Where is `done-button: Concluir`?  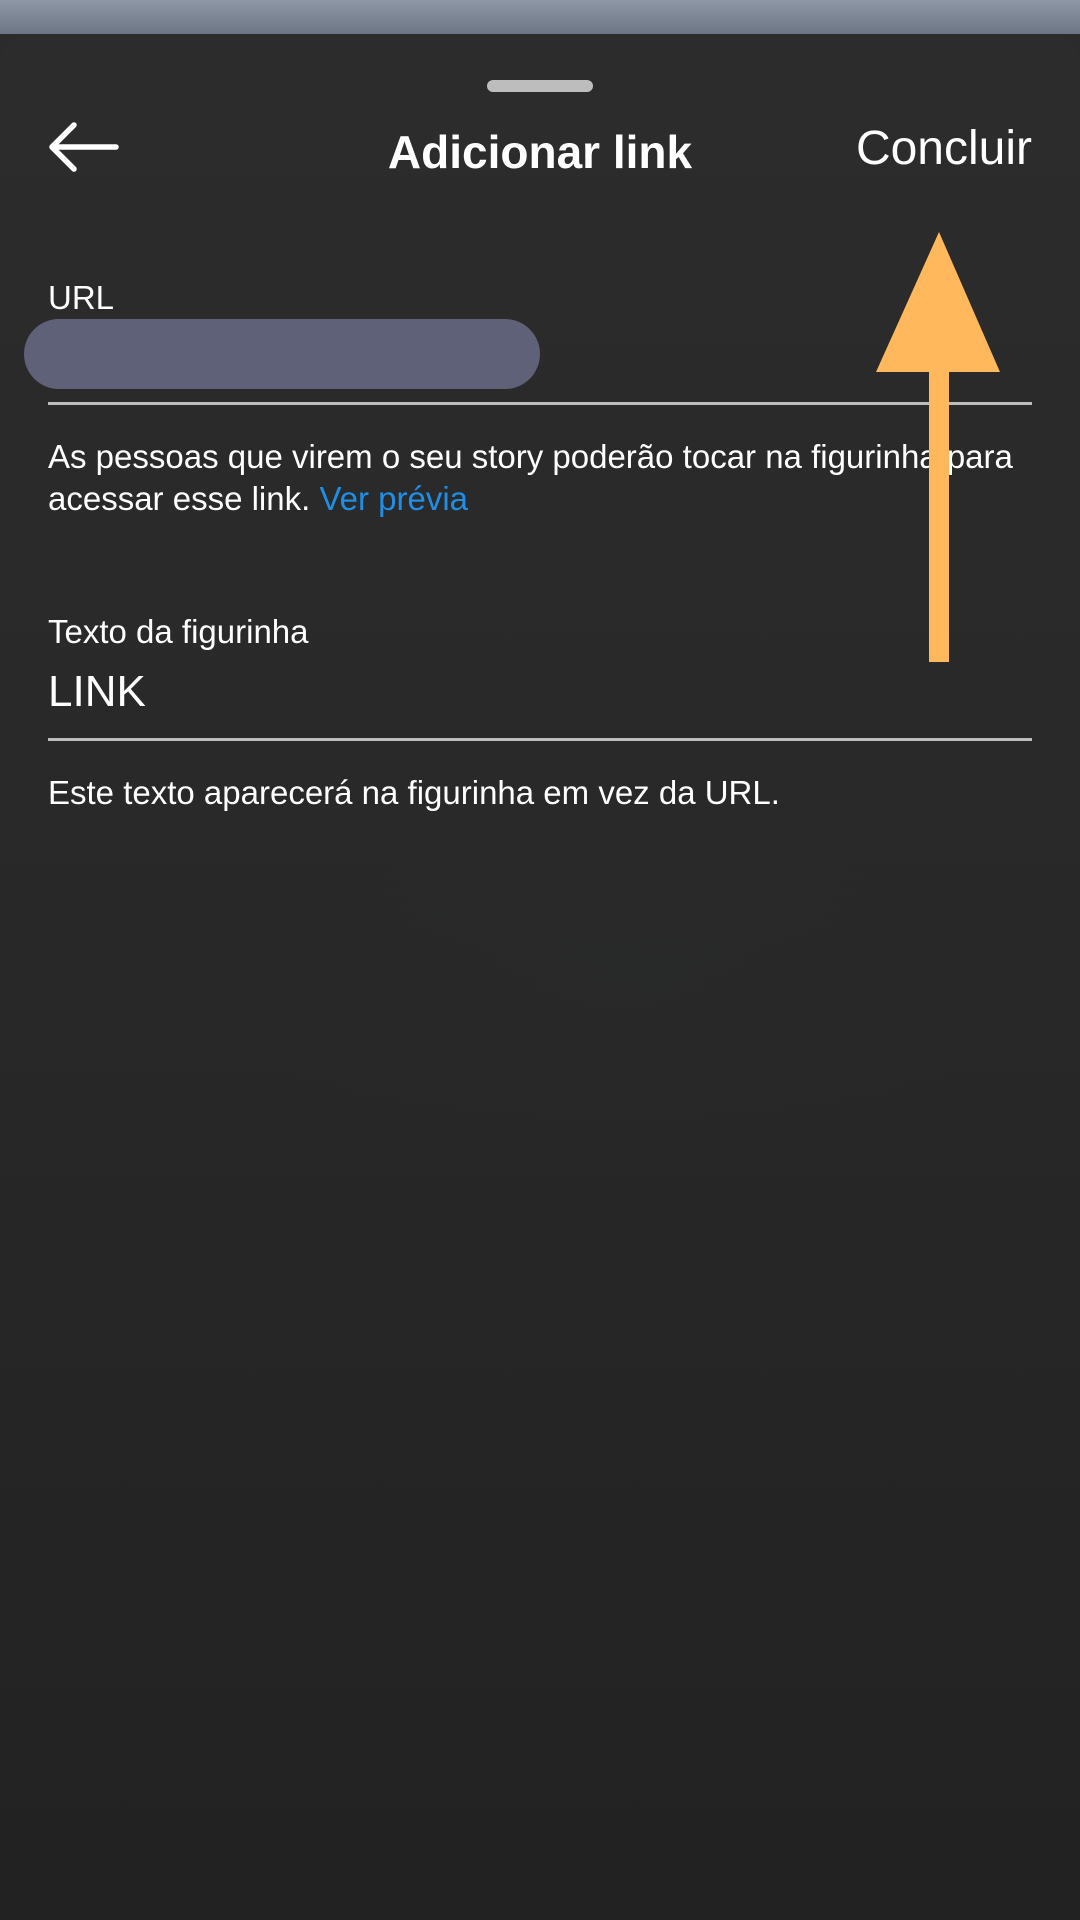 done-button: Concluir is located at coordinates (944, 149).